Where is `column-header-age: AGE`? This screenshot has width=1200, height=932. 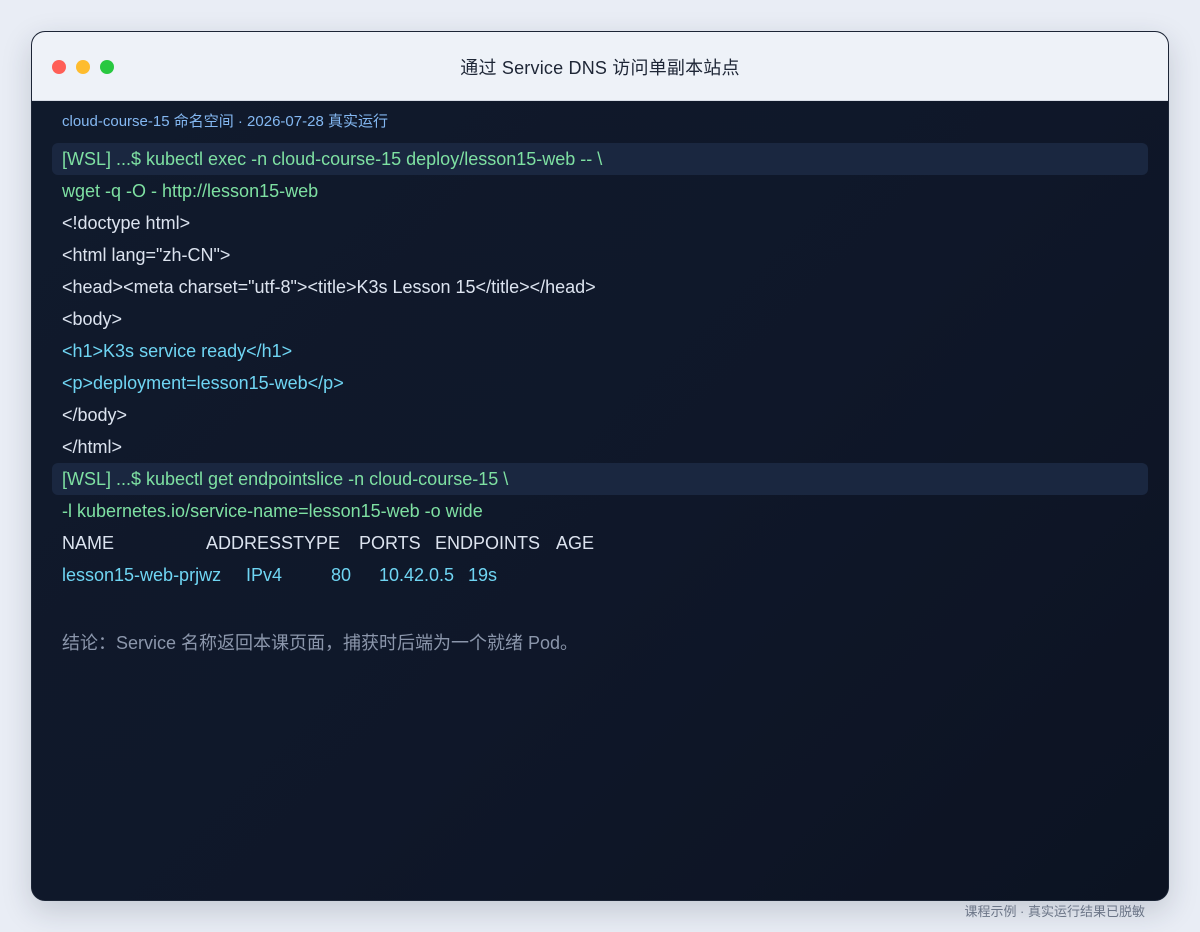 column-header-age: AGE is located at coordinates (575, 543).